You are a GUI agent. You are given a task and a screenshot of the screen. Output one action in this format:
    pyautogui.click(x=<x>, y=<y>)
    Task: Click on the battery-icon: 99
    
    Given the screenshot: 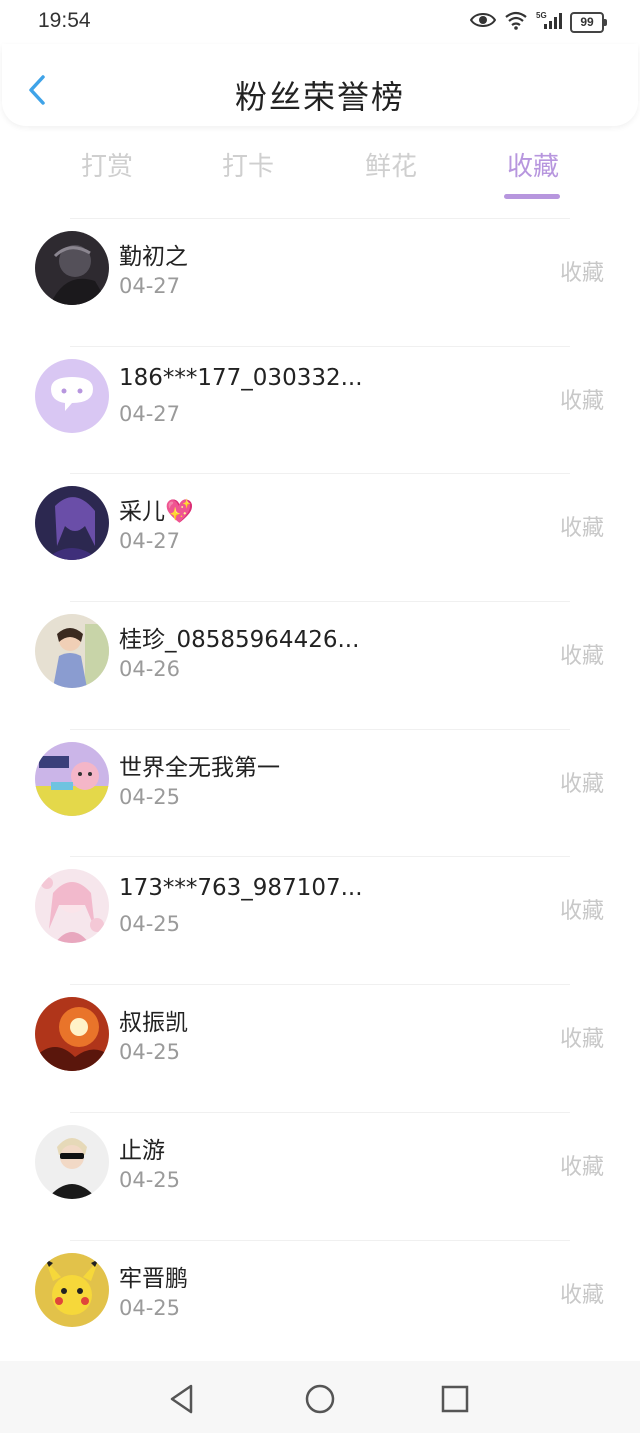 What is the action you would take?
    pyautogui.click(x=588, y=22)
    